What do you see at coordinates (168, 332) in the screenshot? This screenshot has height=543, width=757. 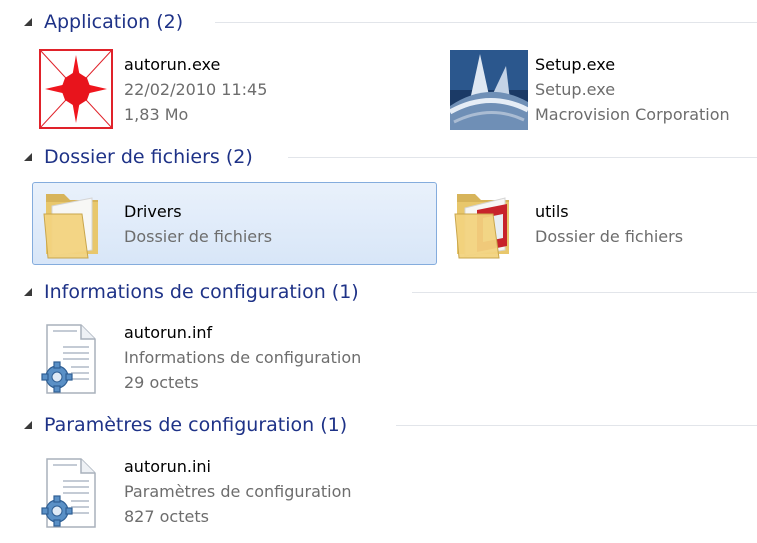 I see `file-name: autorun.inf` at bounding box center [168, 332].